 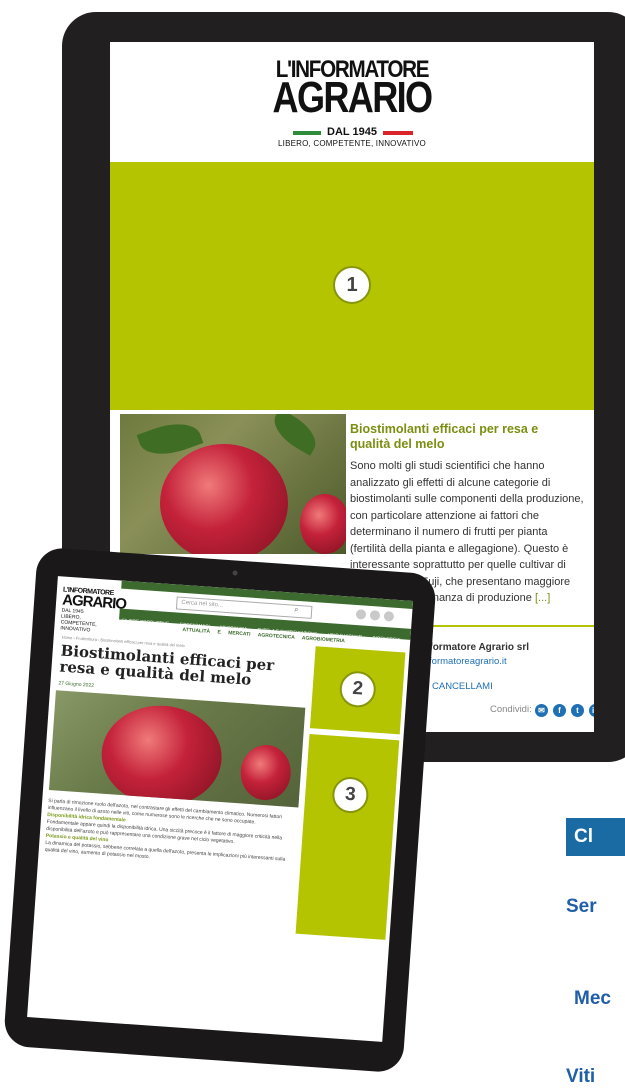 I want to click on website-article-image, so click(x=177, y=749).